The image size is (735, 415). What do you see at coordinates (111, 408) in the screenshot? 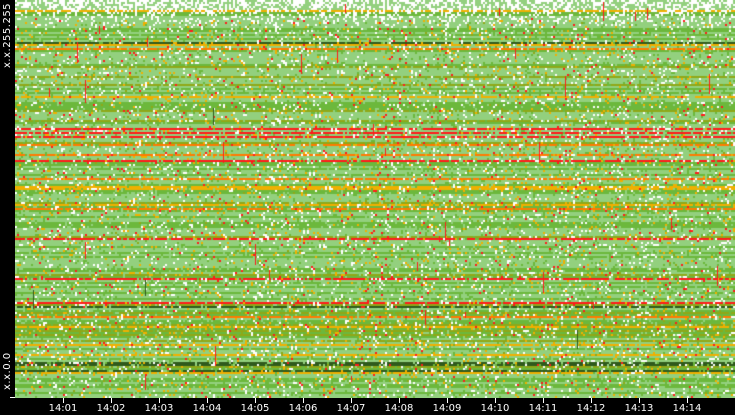
I see `x-tick-label: 14:02` at bounding box center [111, 408].